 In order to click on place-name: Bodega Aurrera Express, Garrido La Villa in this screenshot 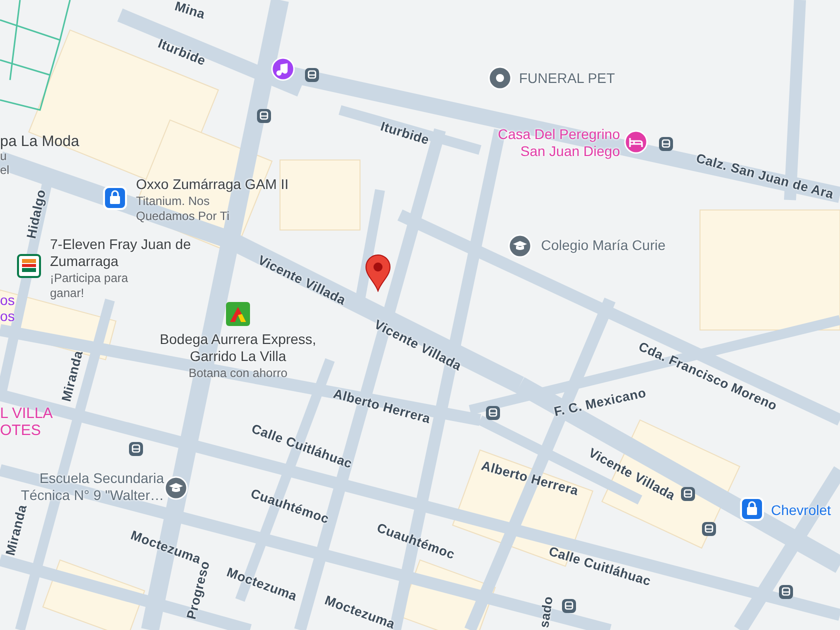, I will do `click(238, 348)`.